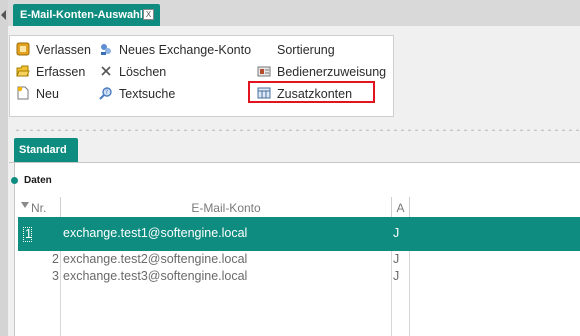 The height and width of the screenshot is (336, 580). What do you see at coordinates (185, 50) in the screenshot?
I see `new-exchange-account-label: Neues Exchange-Konto` at bounding box center [185, 50].